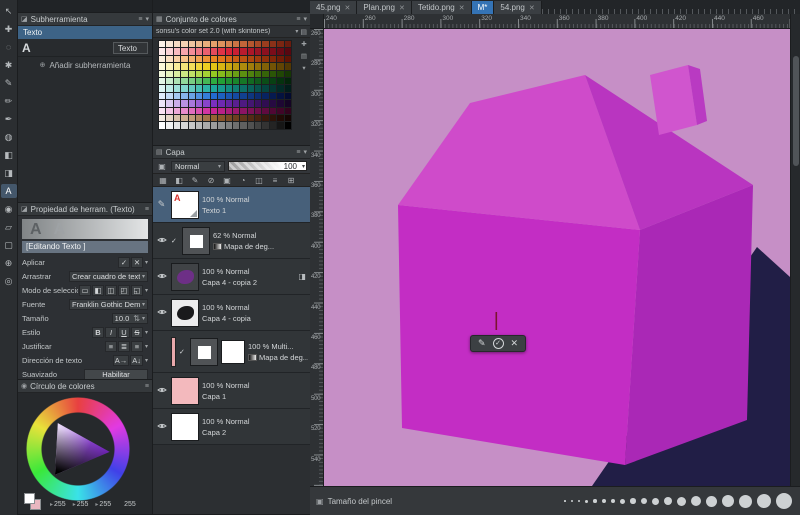 The width and height of the screenshot is (800, 515). What do you see at coordinates (108, 276) in the screenshot?
I see `tool-property-select: Crear cuadro de texto ▾` at bounding box center [108, 276].